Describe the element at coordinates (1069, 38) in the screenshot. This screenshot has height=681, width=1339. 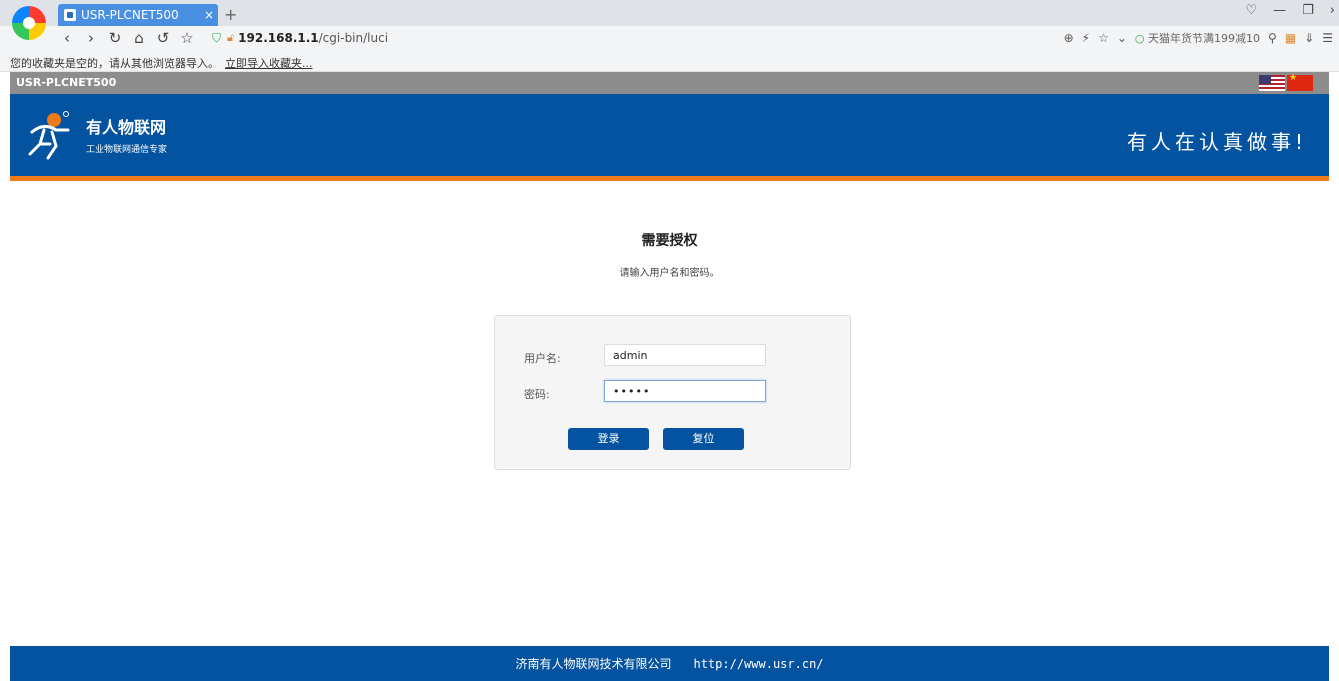
I see `zoom-icon: ⊕` at that location.